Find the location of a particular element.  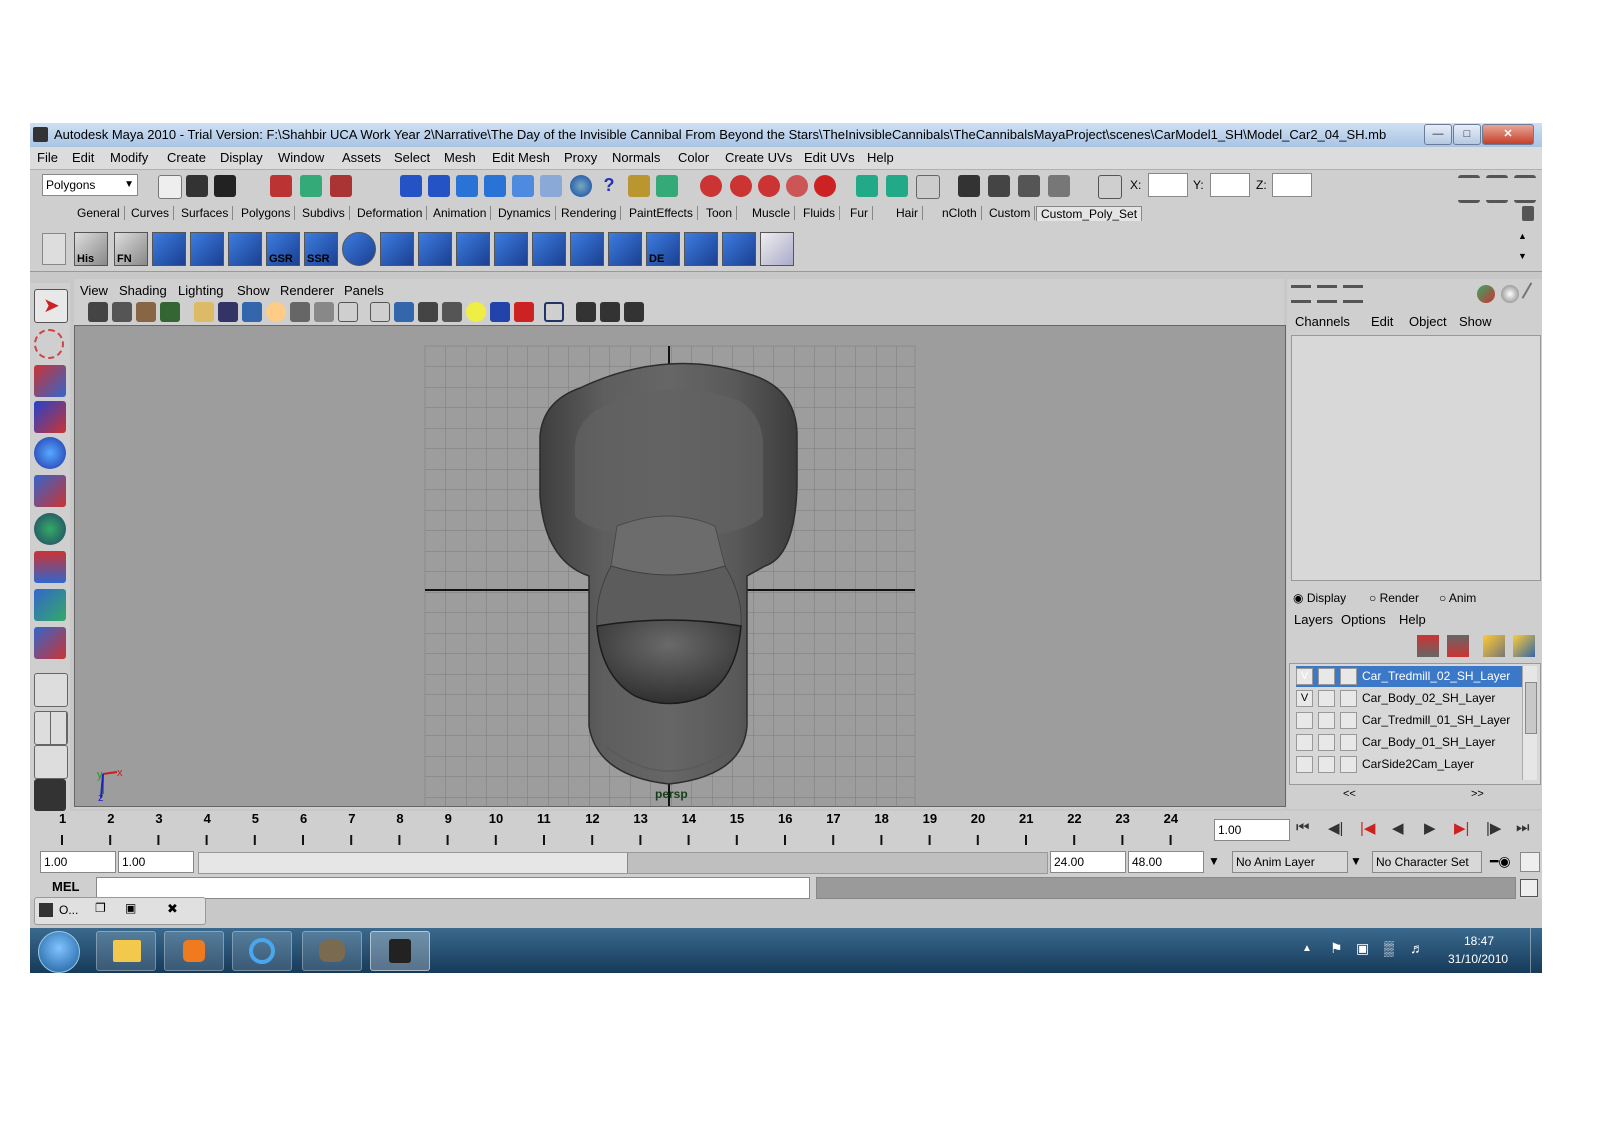

ssr-shelf-button: SSR is located at coordinates (321, 249).